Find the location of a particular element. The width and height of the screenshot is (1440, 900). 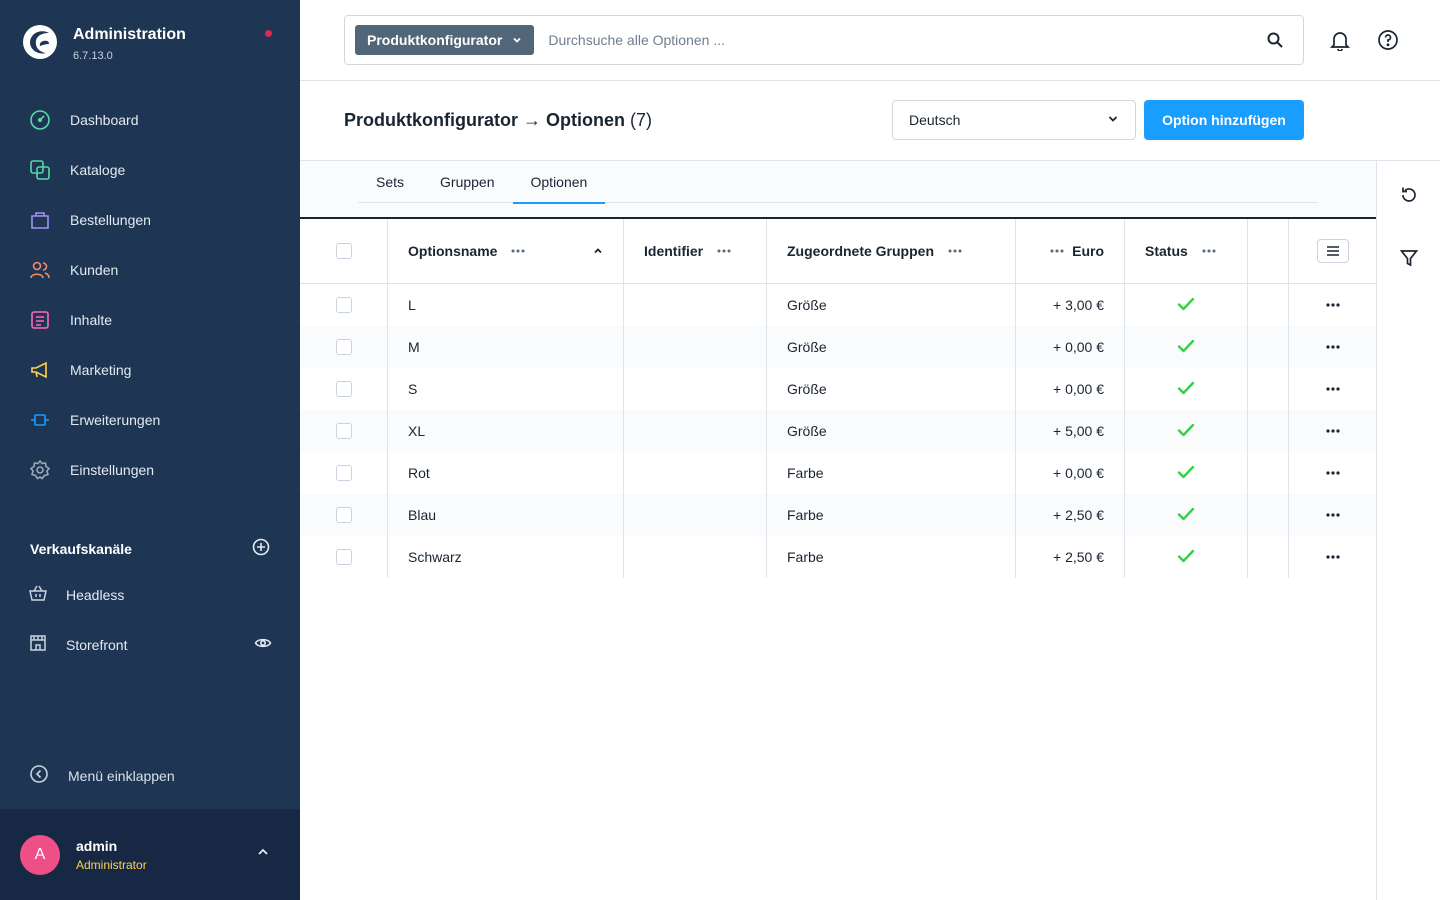

language-select: Deutsch is located at coordinates (1014, 120).